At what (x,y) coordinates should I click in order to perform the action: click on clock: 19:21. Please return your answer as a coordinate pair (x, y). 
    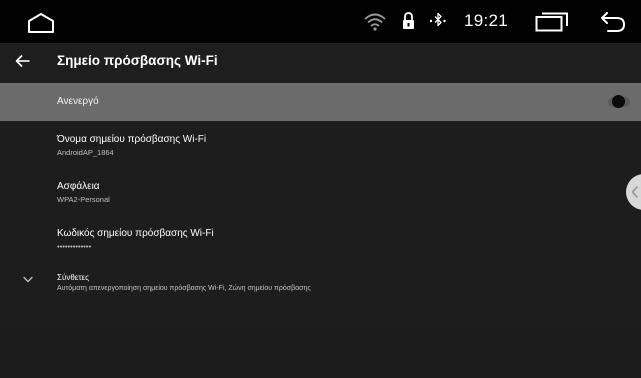
    Looking at the image, I should click on (486, 20).